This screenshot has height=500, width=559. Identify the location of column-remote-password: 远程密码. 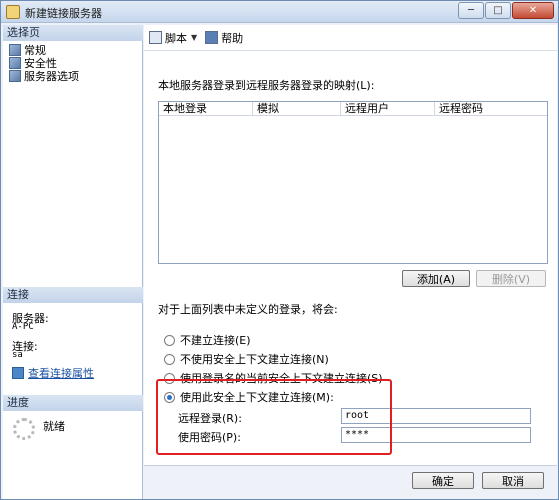
(491, 108).